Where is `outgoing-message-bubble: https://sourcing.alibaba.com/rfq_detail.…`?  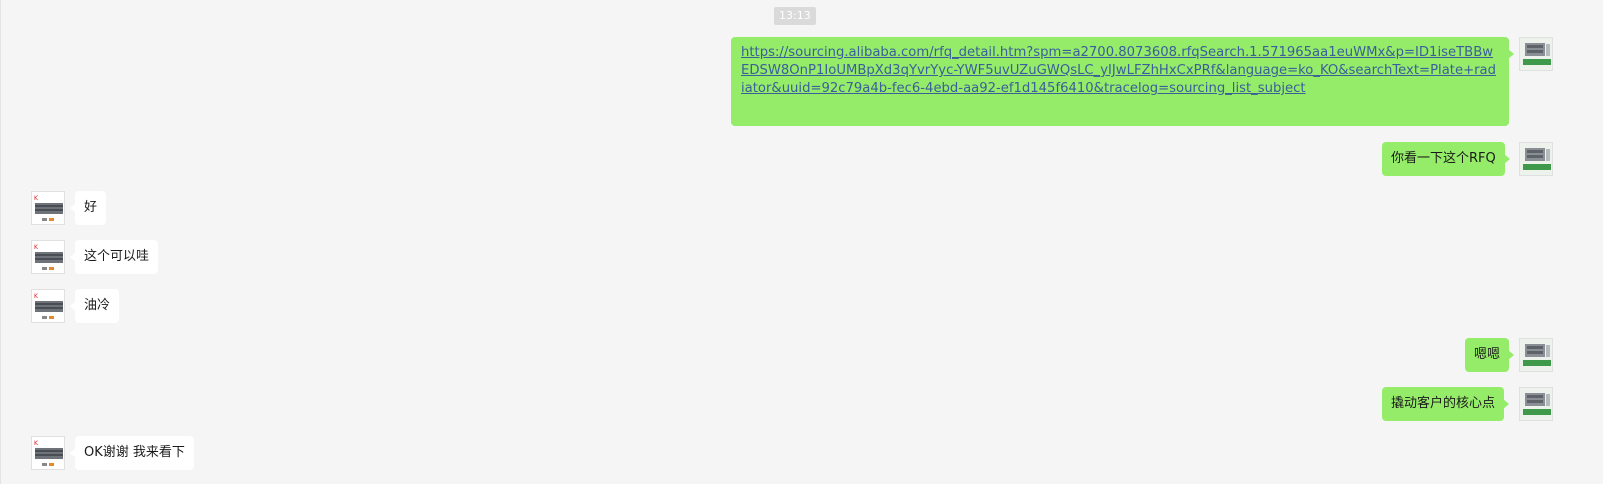 outgoing-message-bubble: https://sourcing.alibaba.com/rfq_detail.… is located at coordinates (1122, 81).